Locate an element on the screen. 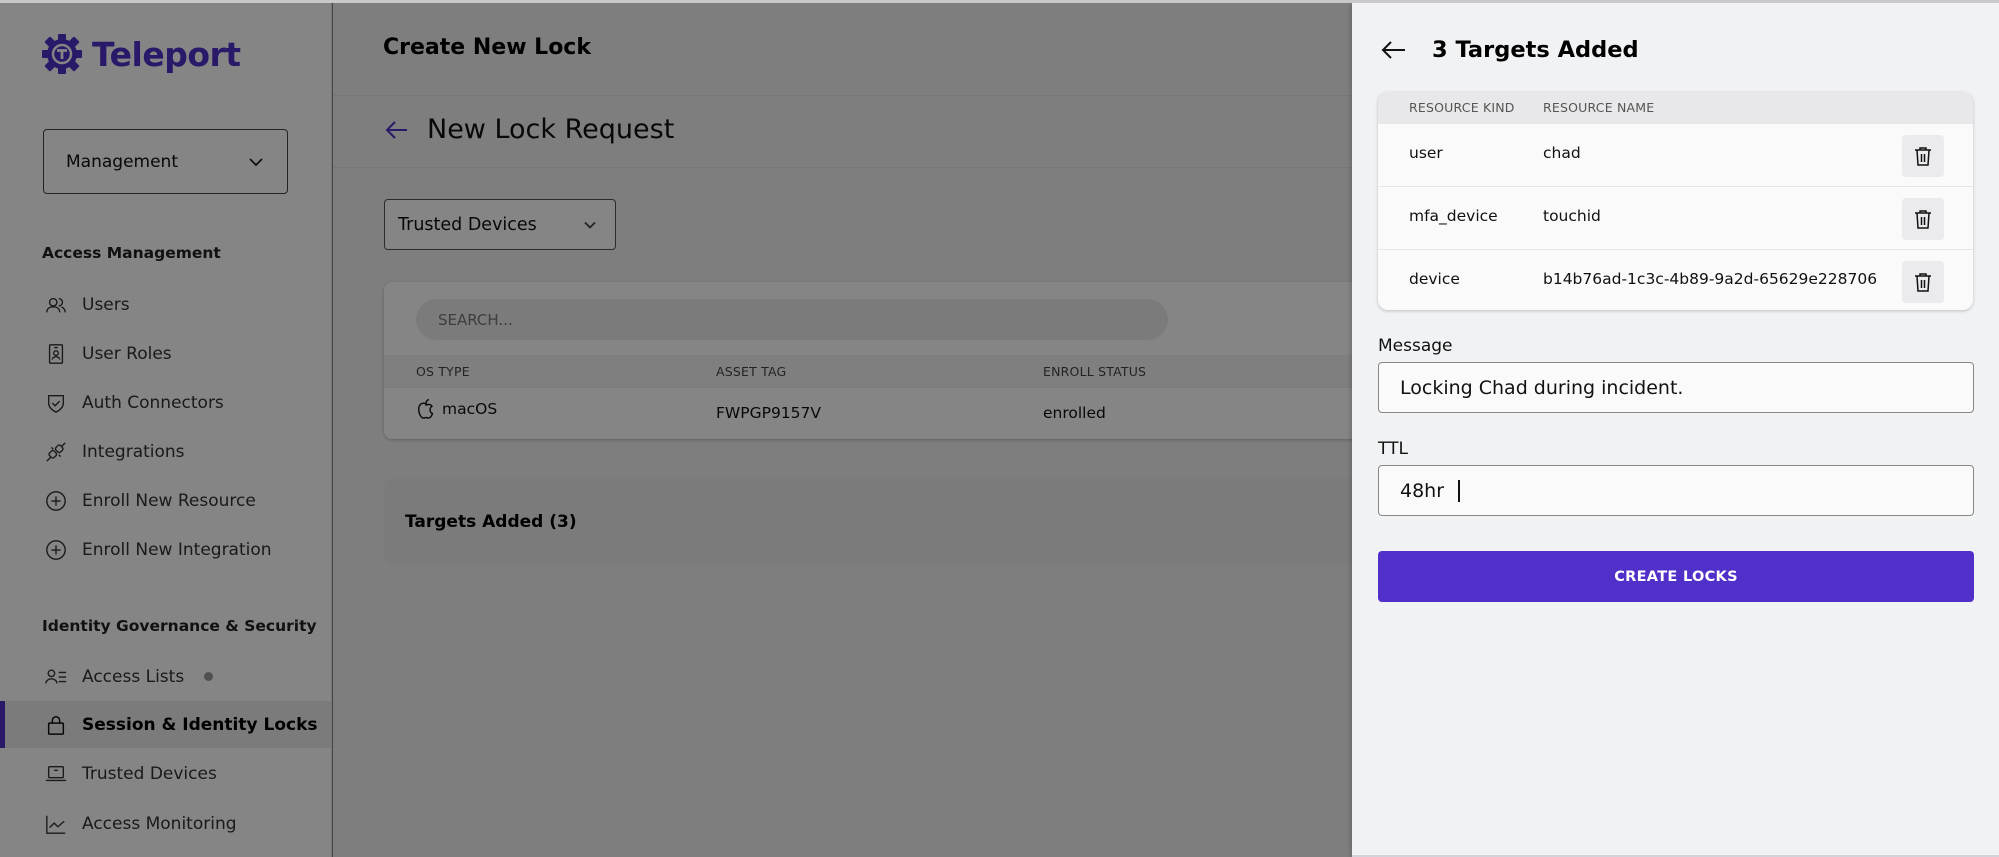  ttl-input is located at coordinates (1430, 490).